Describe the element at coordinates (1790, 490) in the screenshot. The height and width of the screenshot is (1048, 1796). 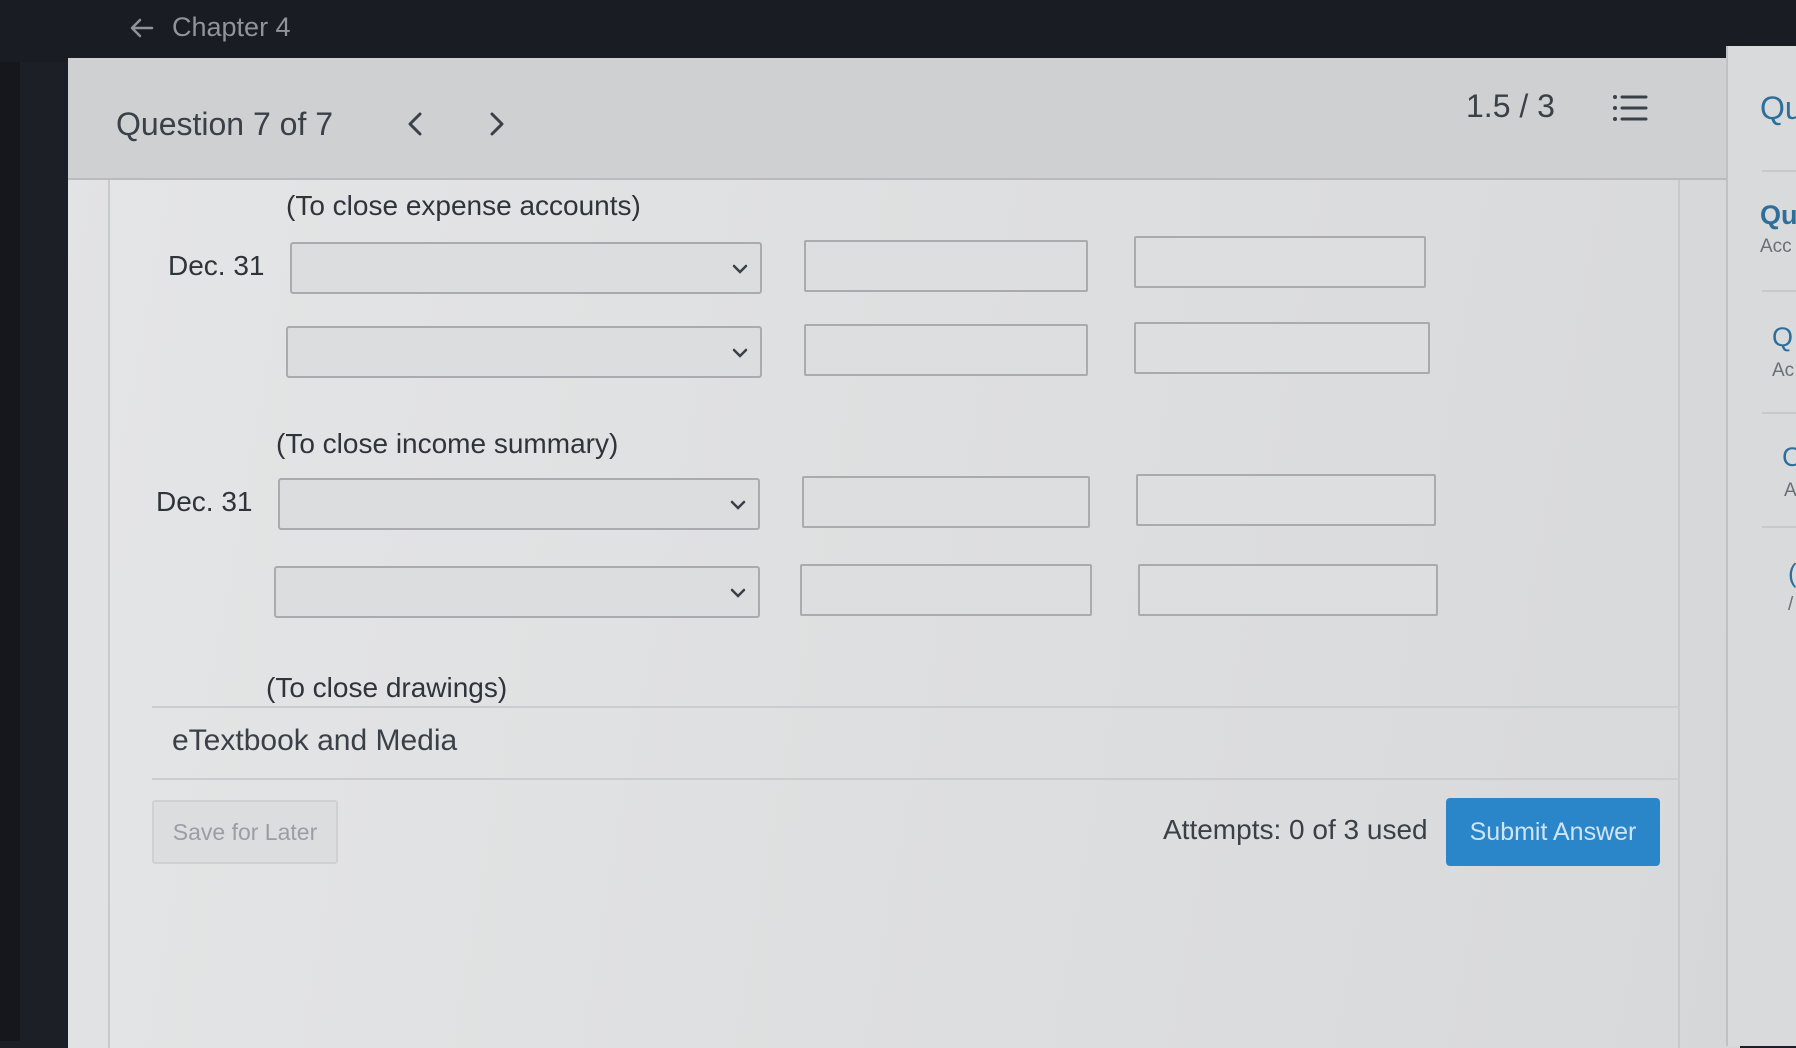
I see `panel-item-3-sub: A` at that location.